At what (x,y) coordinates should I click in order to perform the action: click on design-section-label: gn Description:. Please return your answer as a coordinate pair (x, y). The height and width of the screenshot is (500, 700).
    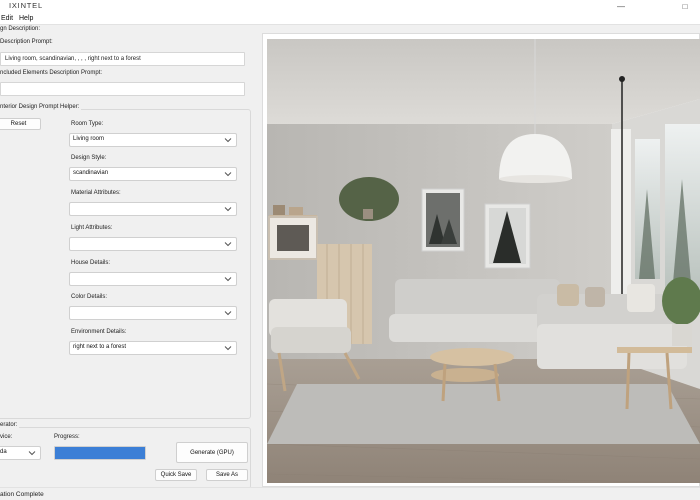
    Looking at the image, I should click on (20, 29).